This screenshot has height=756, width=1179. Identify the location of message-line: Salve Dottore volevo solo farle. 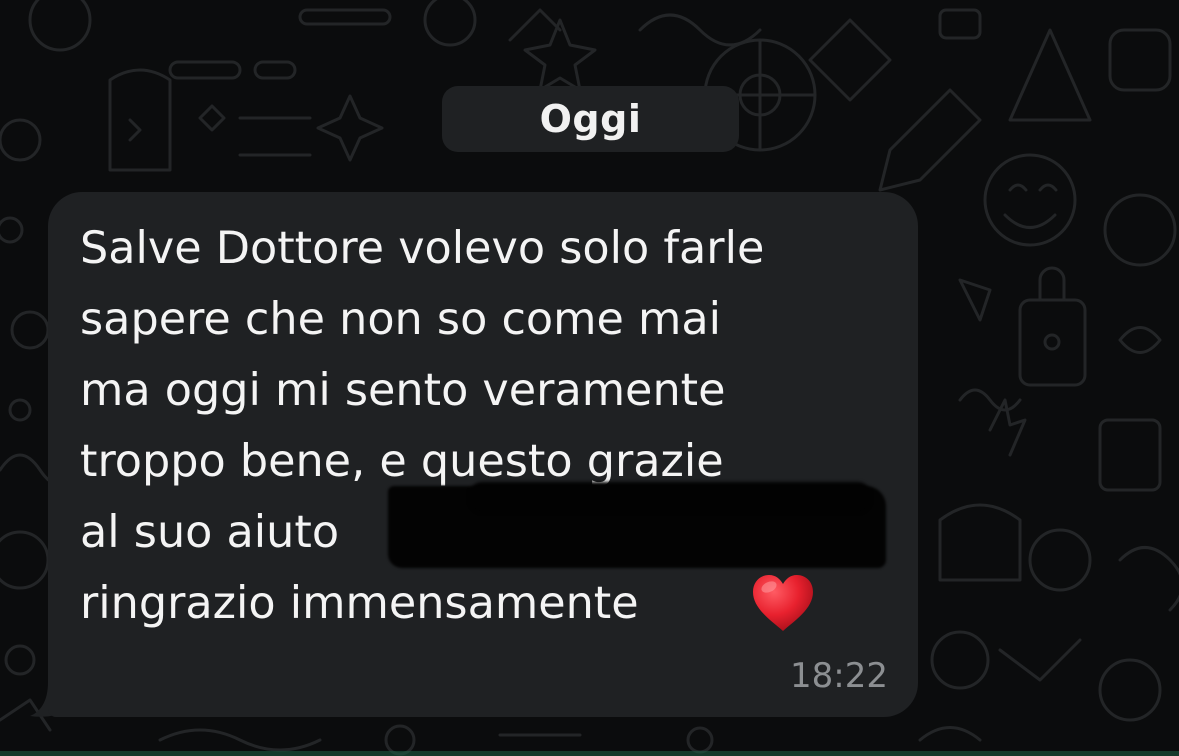
(422, 248).